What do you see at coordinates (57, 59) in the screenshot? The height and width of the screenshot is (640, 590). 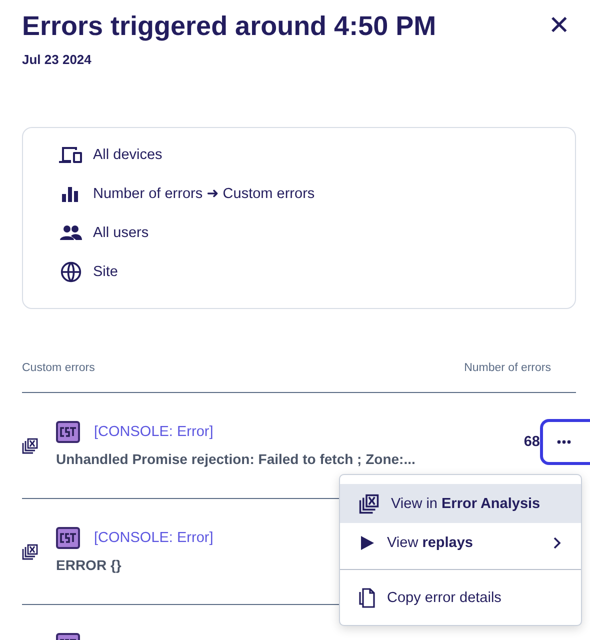 I see `date-text: Jul 23 2024` at bounding box center [57, 59].